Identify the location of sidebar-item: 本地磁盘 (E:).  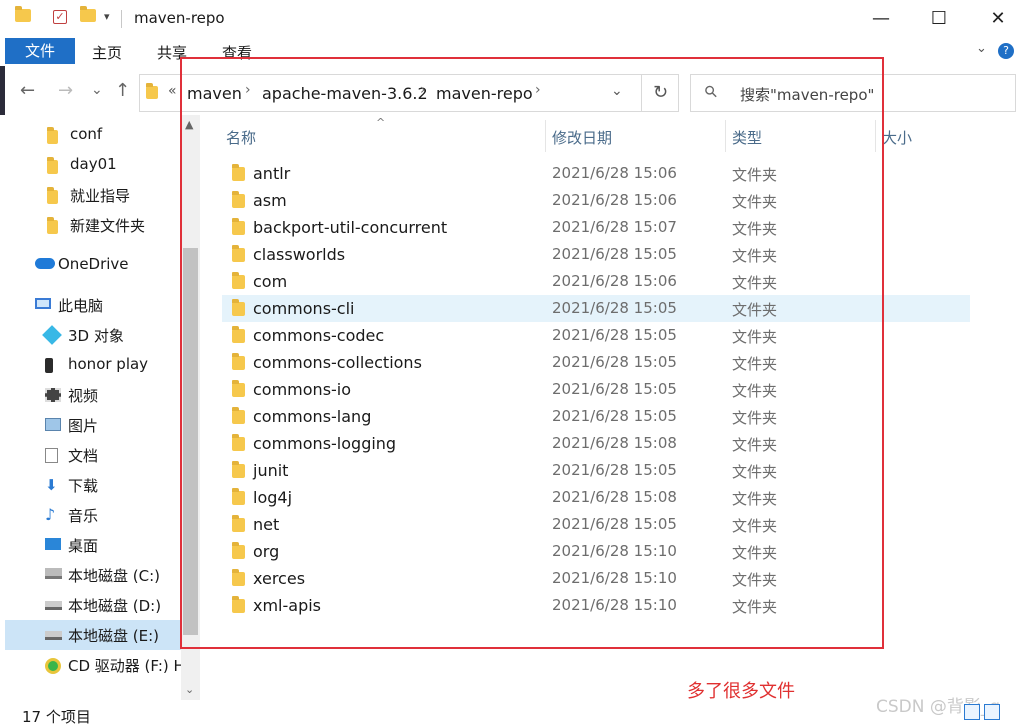
(90, 635).